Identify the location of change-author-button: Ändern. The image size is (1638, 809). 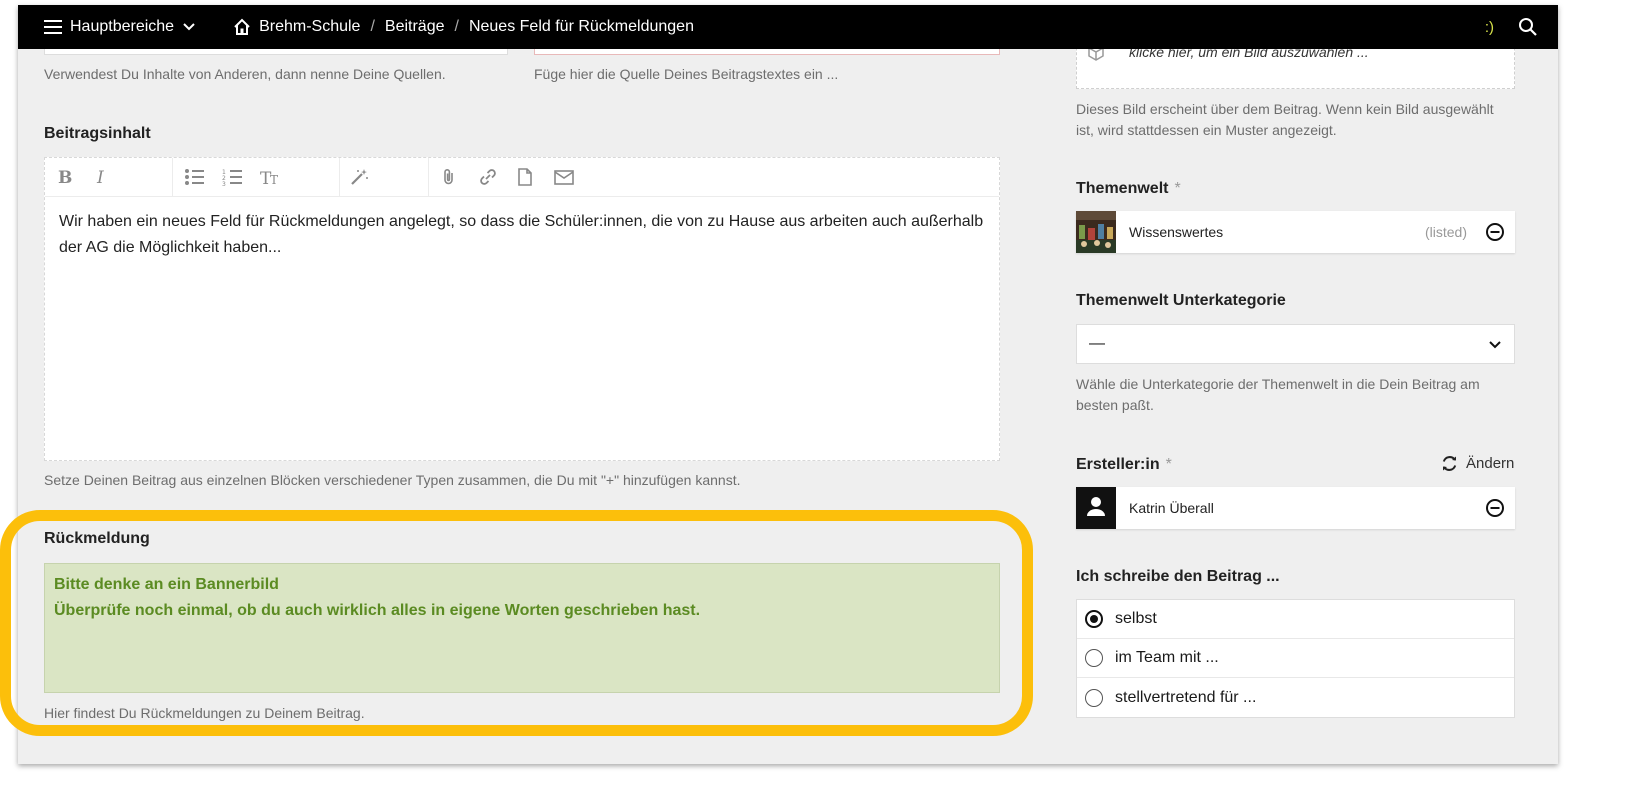
(1477, 463).